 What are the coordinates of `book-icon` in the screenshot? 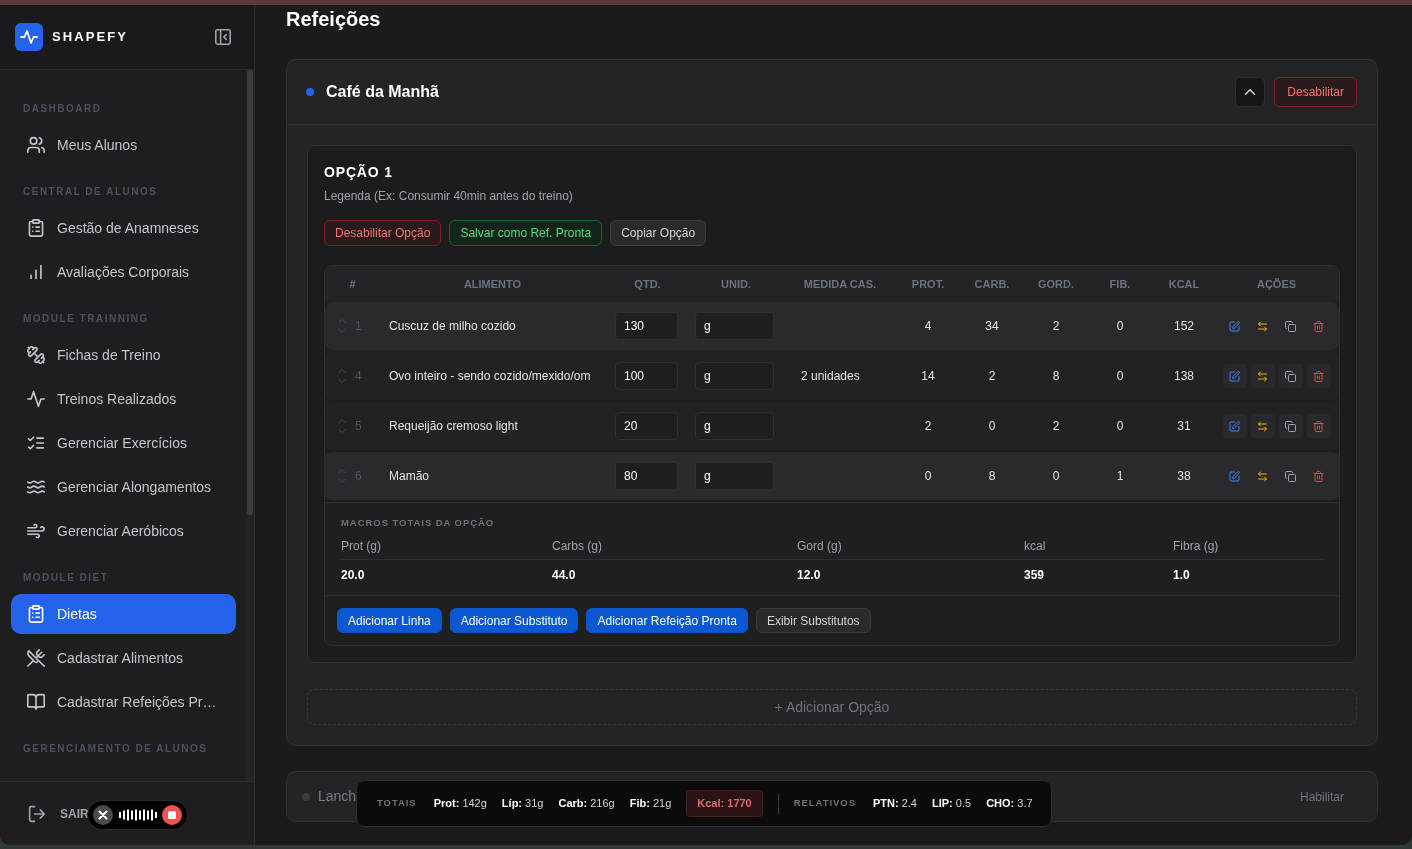 It's located at (36, 702).